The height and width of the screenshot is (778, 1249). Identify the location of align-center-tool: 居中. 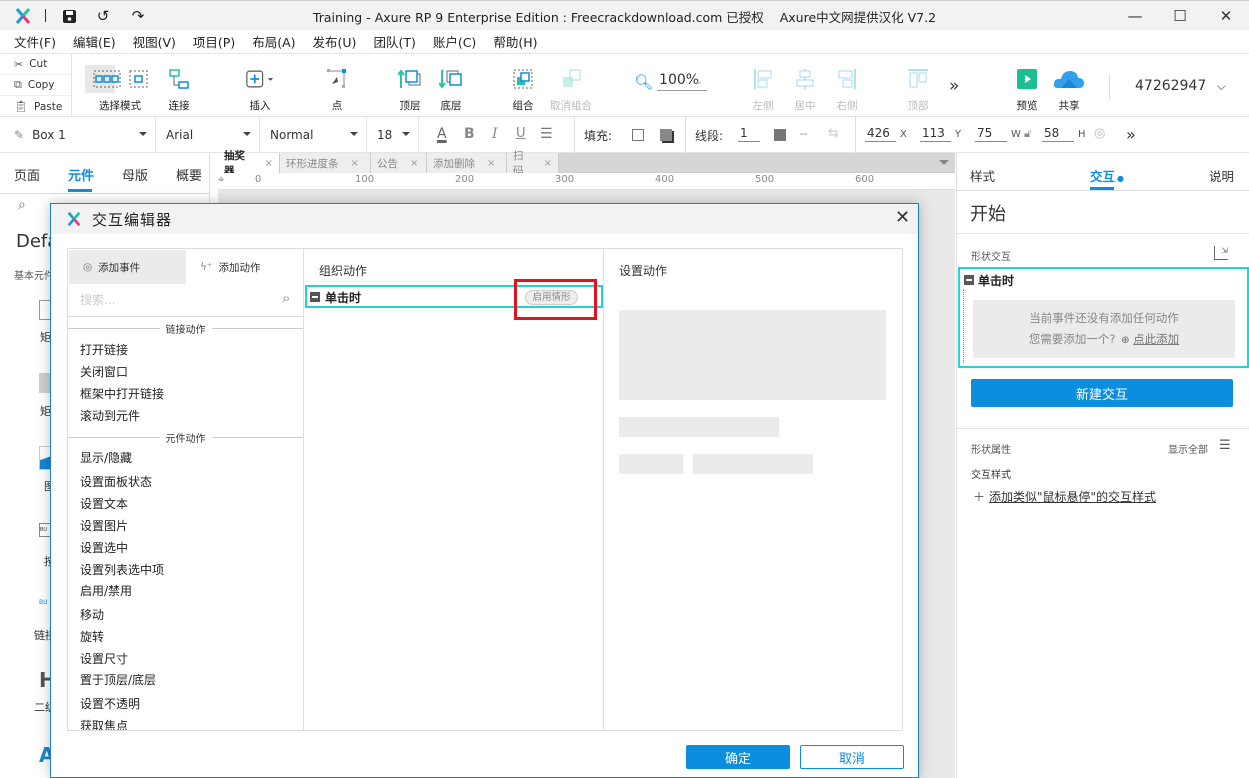
(805, 85).